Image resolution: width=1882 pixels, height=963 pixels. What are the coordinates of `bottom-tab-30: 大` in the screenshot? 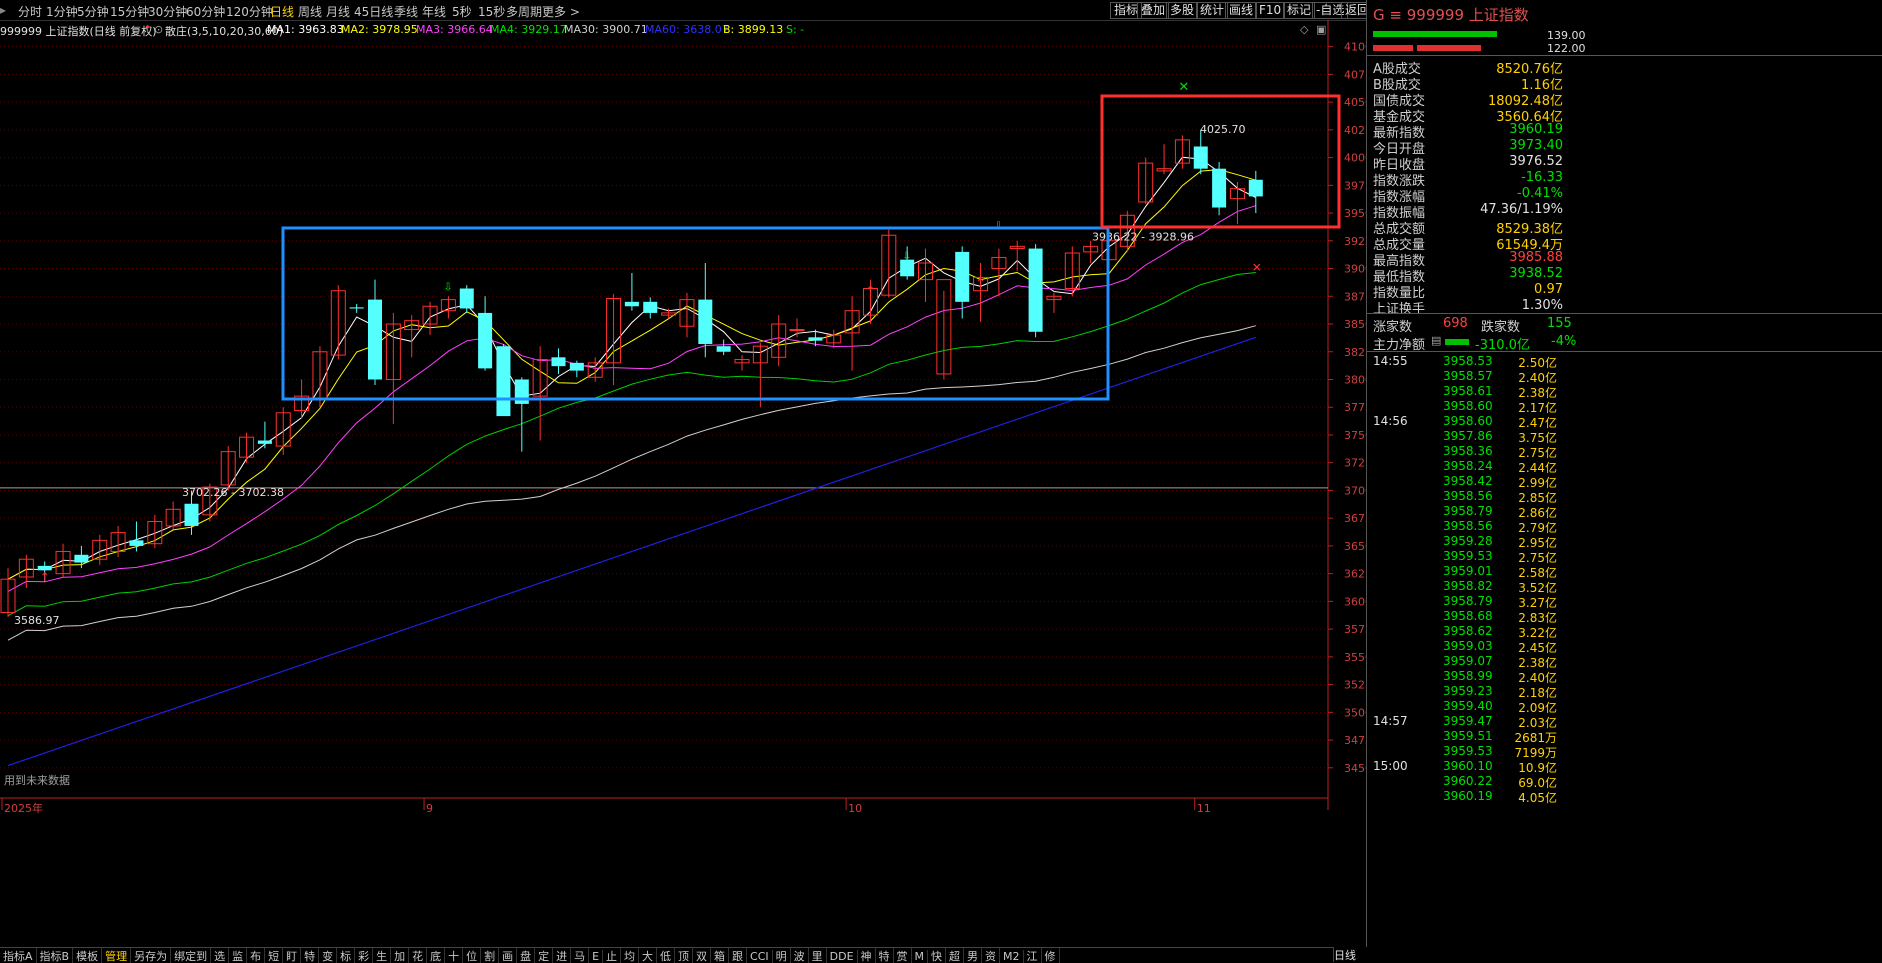 It's located at (648, 955).